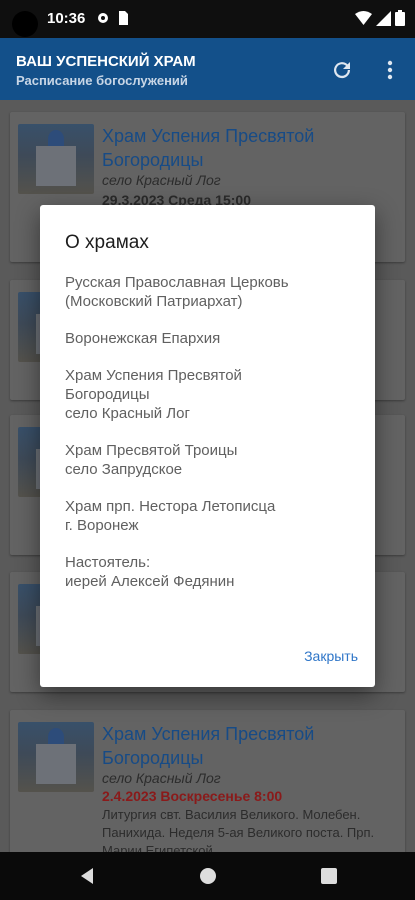 The image size is (415, 900). I want to click on app-subtitle: Расписание богослужений, so click(102, 80).